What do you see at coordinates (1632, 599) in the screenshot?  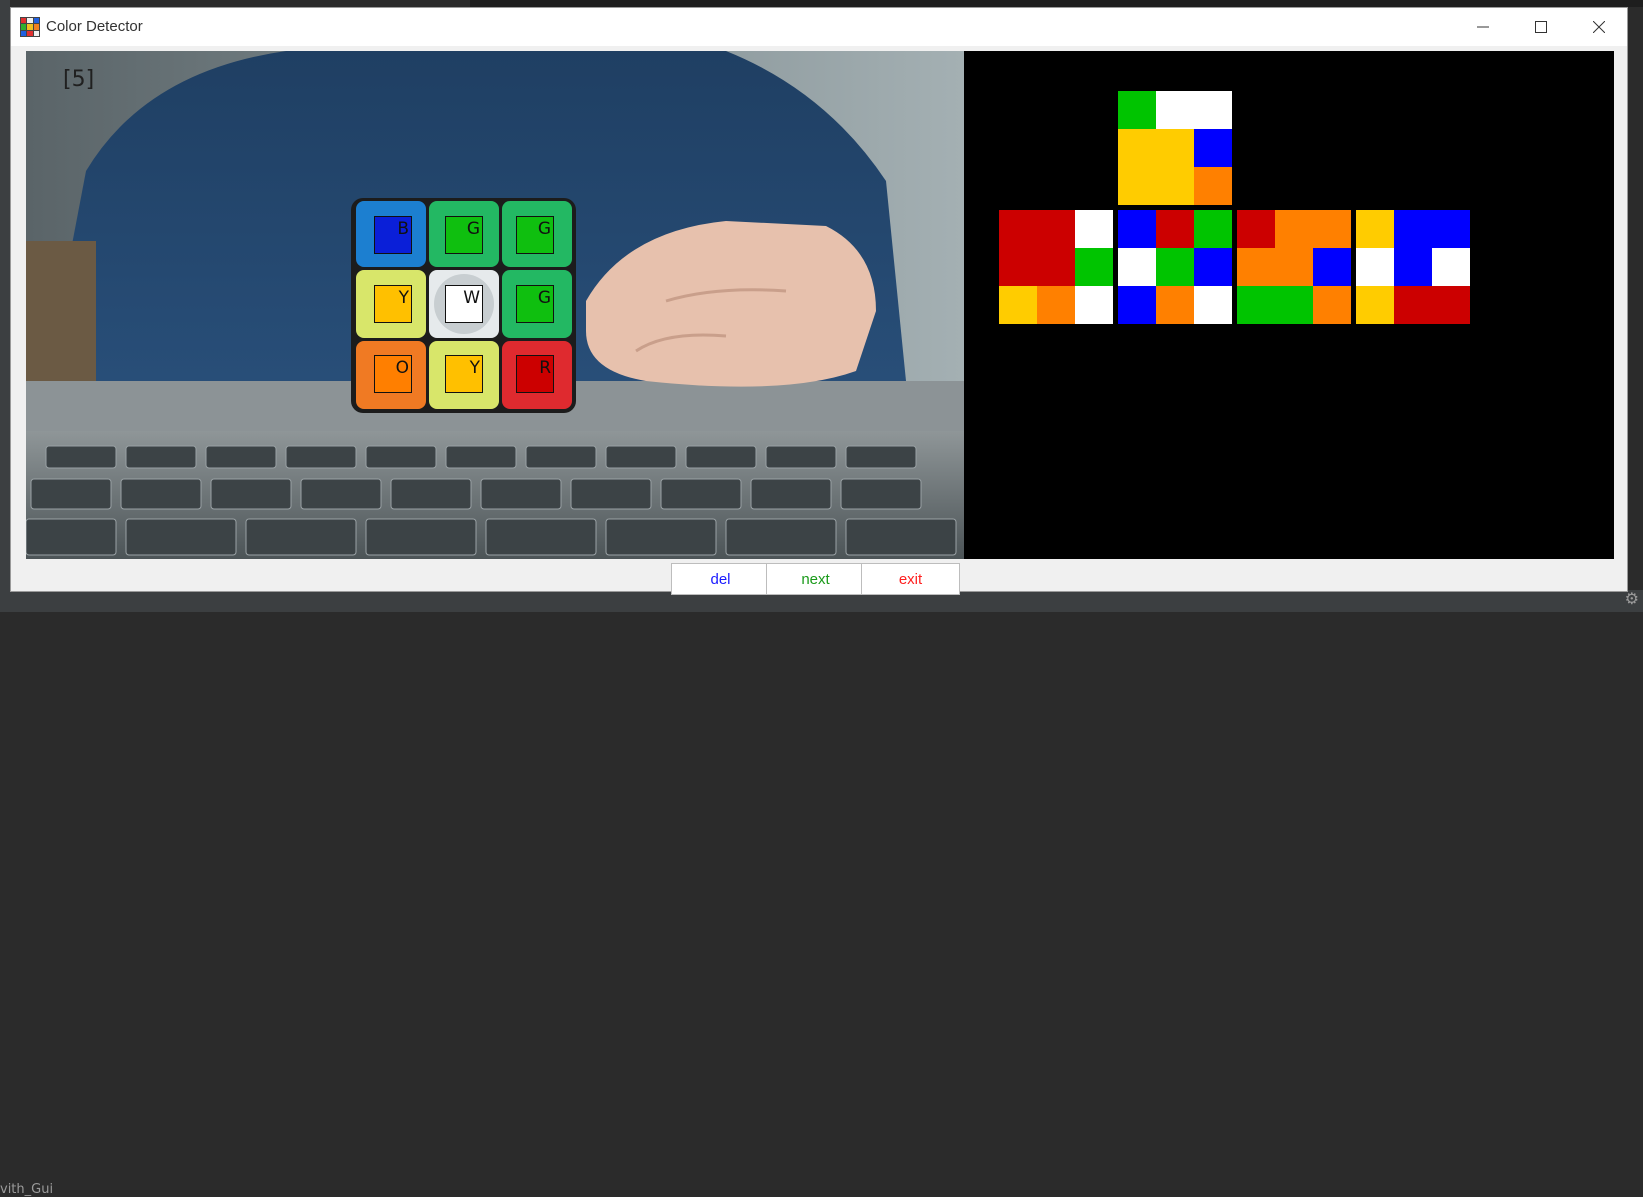 I see `gear-icon: ⚙` at bounding box center [1632, 599].